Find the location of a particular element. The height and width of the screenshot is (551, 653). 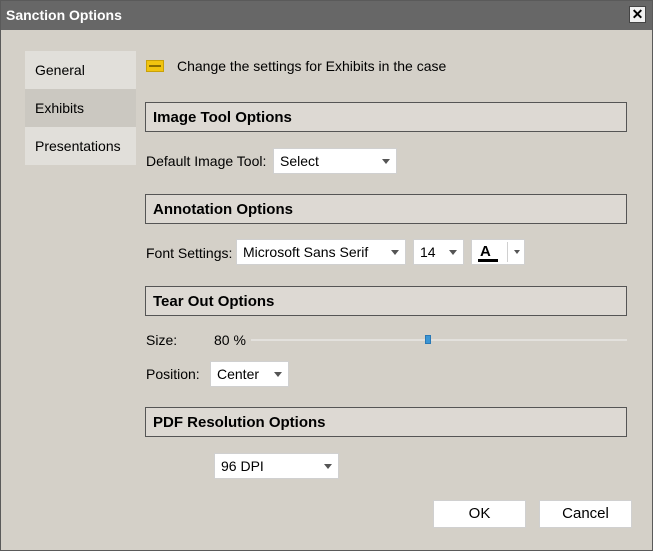

options-nav: General Exhibits Presentations is located at coordinates (80, 108).